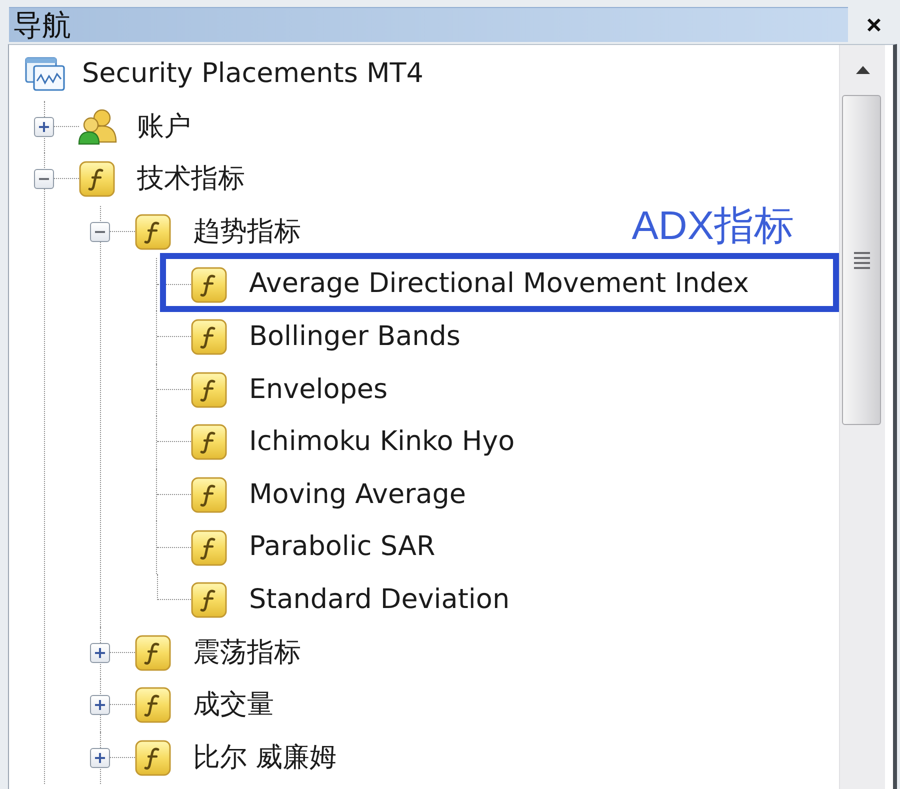 The width and height of the screenshot is (900, 789). What do you see at coordinates (499, 284) in the screenshot?
I see `tree-item-label: Average Directional Movement Index` at bounding box center [499, 284].